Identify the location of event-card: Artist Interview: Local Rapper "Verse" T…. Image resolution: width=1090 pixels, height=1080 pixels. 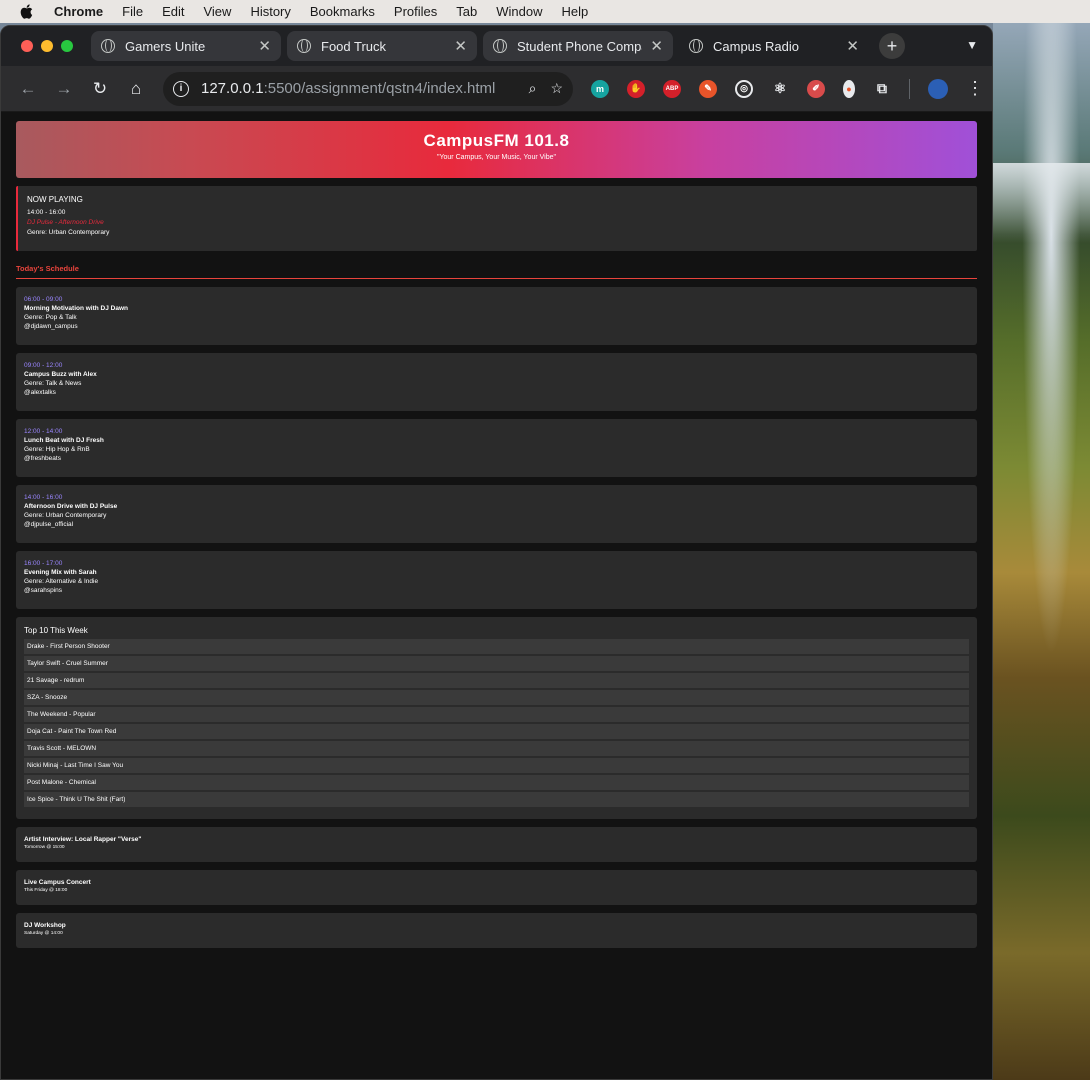
(496, 844).